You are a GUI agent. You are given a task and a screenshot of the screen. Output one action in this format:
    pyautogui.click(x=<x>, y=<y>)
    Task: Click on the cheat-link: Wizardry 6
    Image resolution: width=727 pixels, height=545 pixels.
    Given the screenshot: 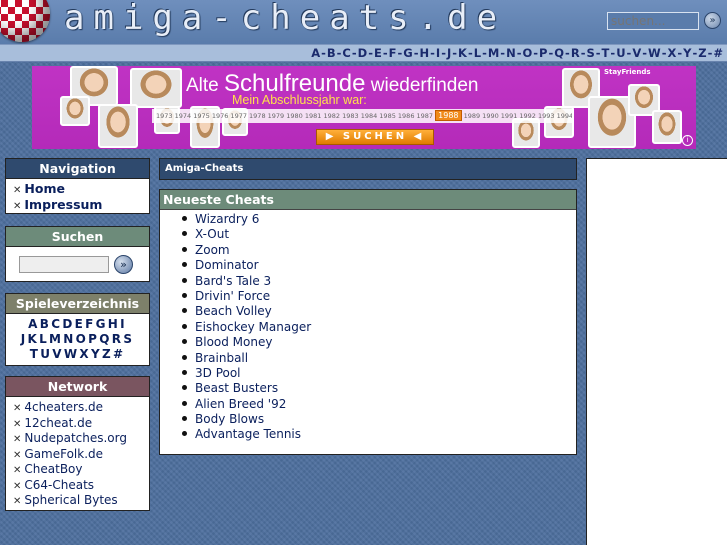 What is the action you would take?
    pyautogui.click(x=227, y=219)
    